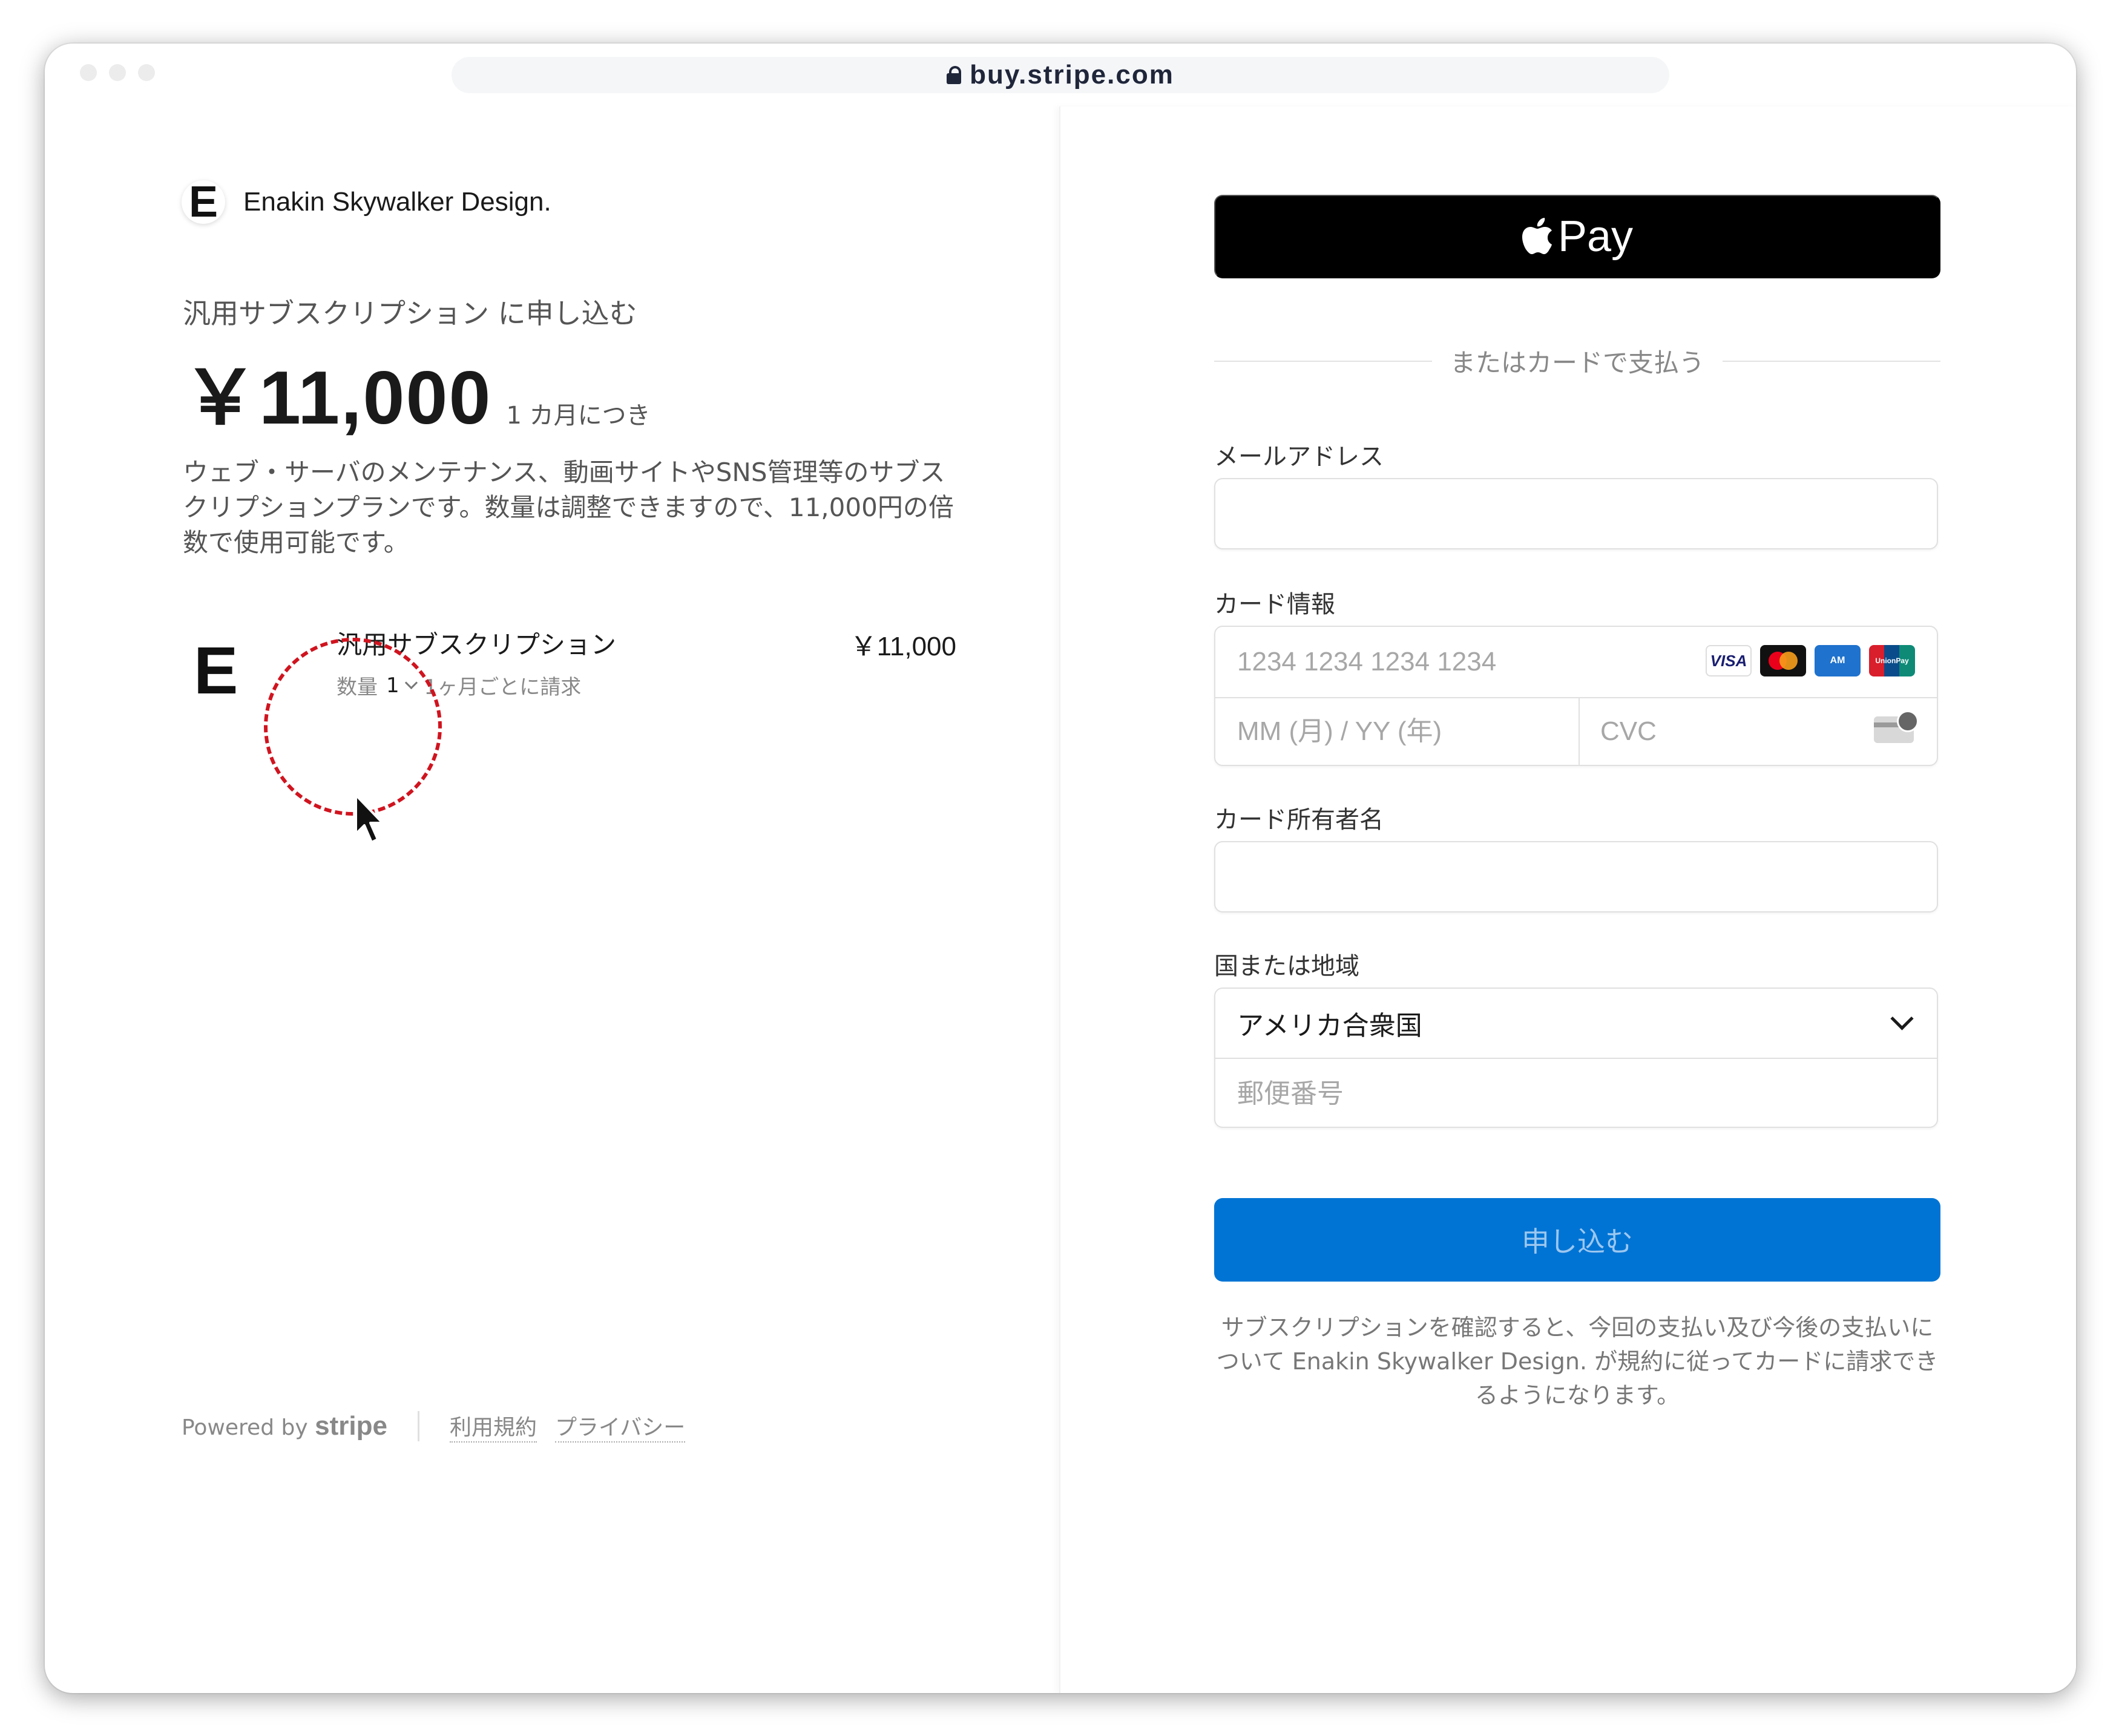 The image size is (2119, 1736). I want to click on footer-divider, so click(418, 1426).